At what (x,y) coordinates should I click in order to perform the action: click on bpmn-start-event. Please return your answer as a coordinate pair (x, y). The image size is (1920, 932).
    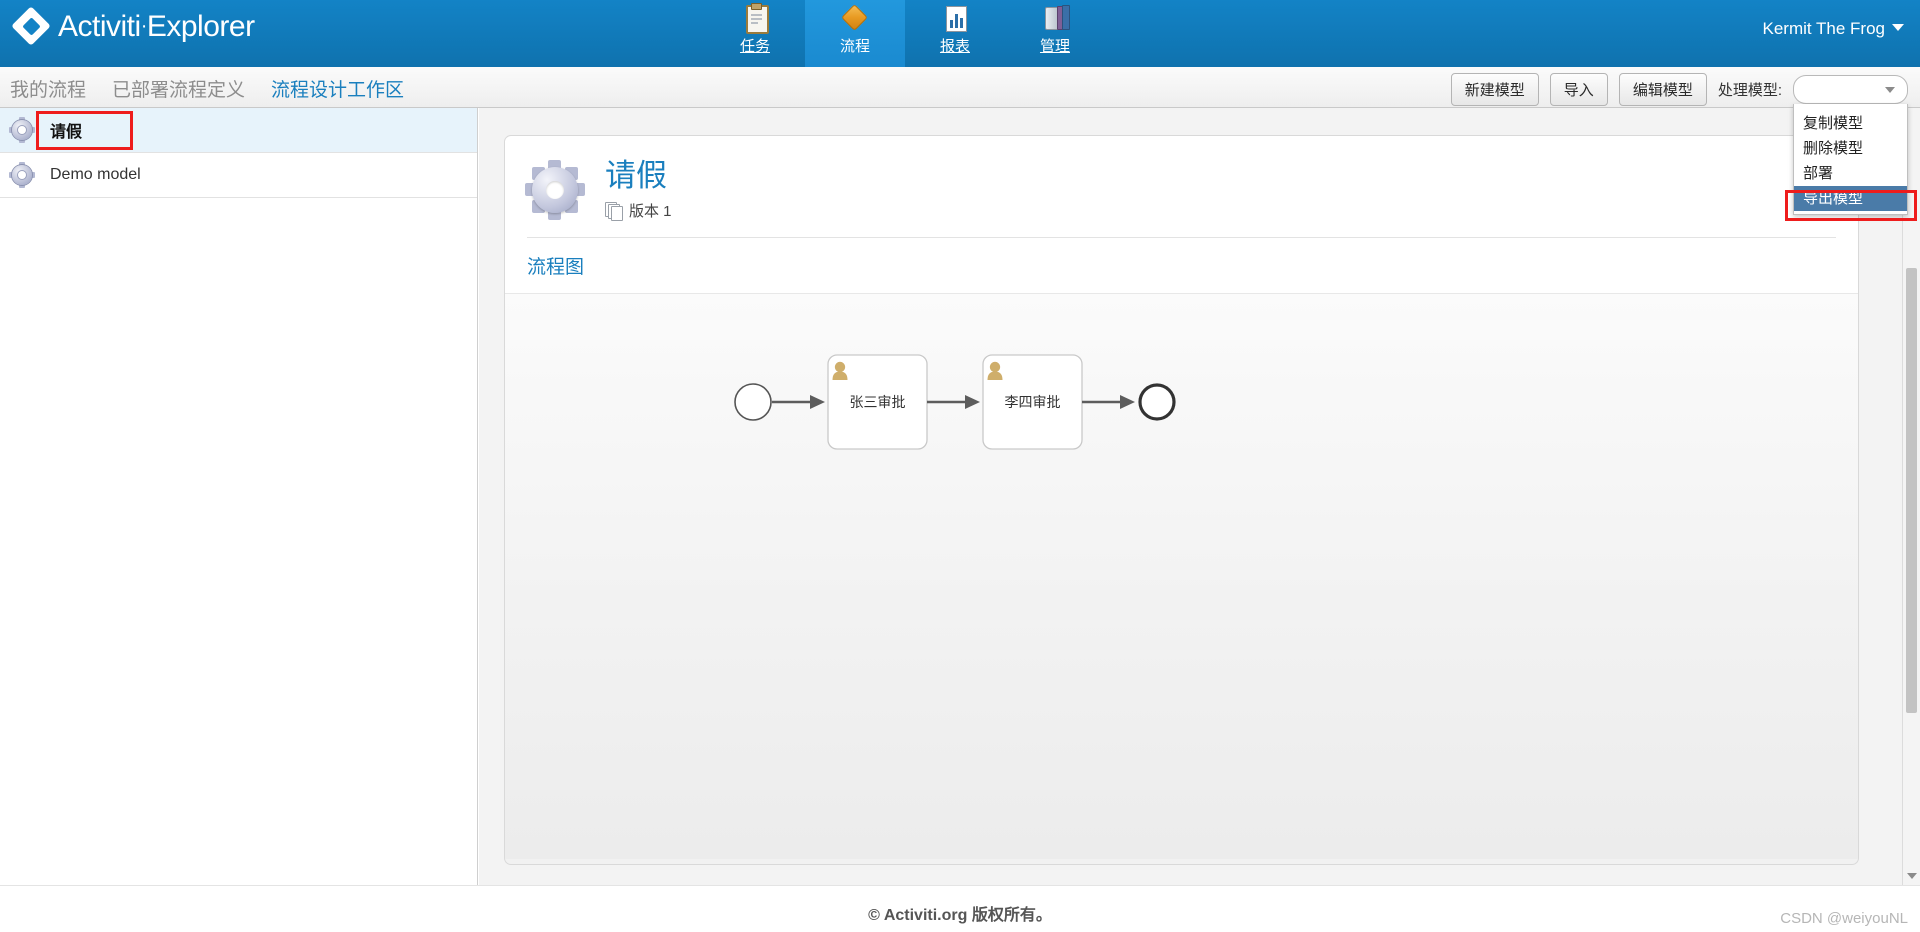
    Looking at the image, I should click on (753, 402).